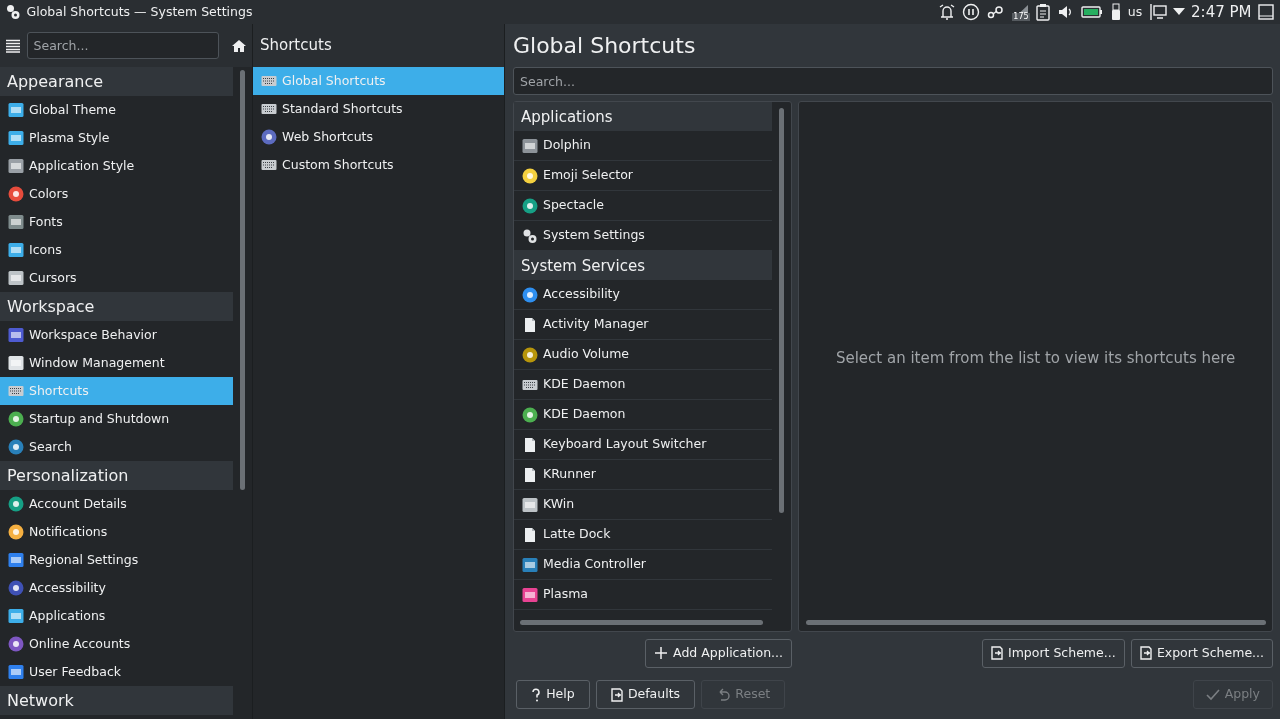  Describe the element at coordinates (643, 325) in the screenshot. I see `component-item: Activity Manager` at that location.